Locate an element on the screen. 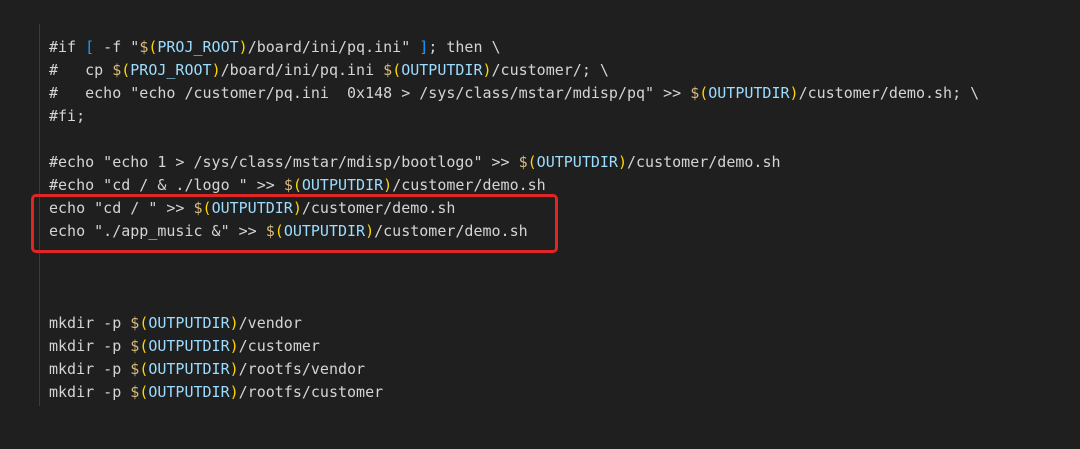  code-line: mkdir -p $(OUTPUTDIR)/customer is located at coordinates (184, 346).